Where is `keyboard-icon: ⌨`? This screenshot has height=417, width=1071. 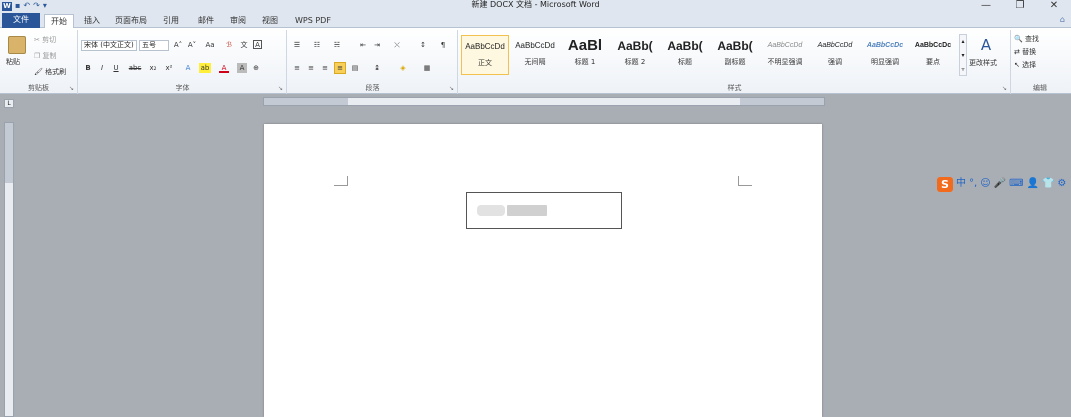
keyboard-icon: ⌨ is located at coordinates (1016, 184).